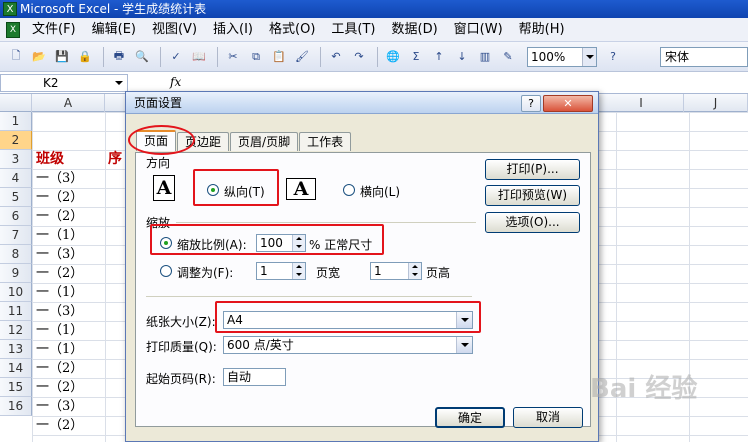 The height and width of the screenshot is (442, 748). What do you see at coordinates (16, 140) in the screenshot?
I see `row-header: 2` at bounding box center [16, 140].